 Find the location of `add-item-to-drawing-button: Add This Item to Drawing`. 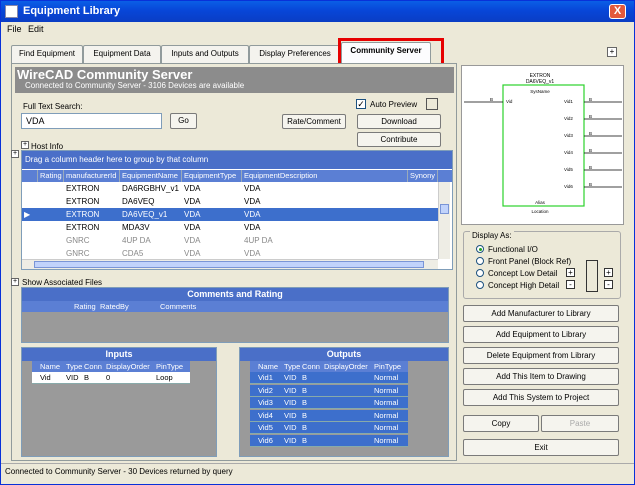

add-item-to-drawing-button: Add This Item to Drawing is located at coordinates (541, 376).